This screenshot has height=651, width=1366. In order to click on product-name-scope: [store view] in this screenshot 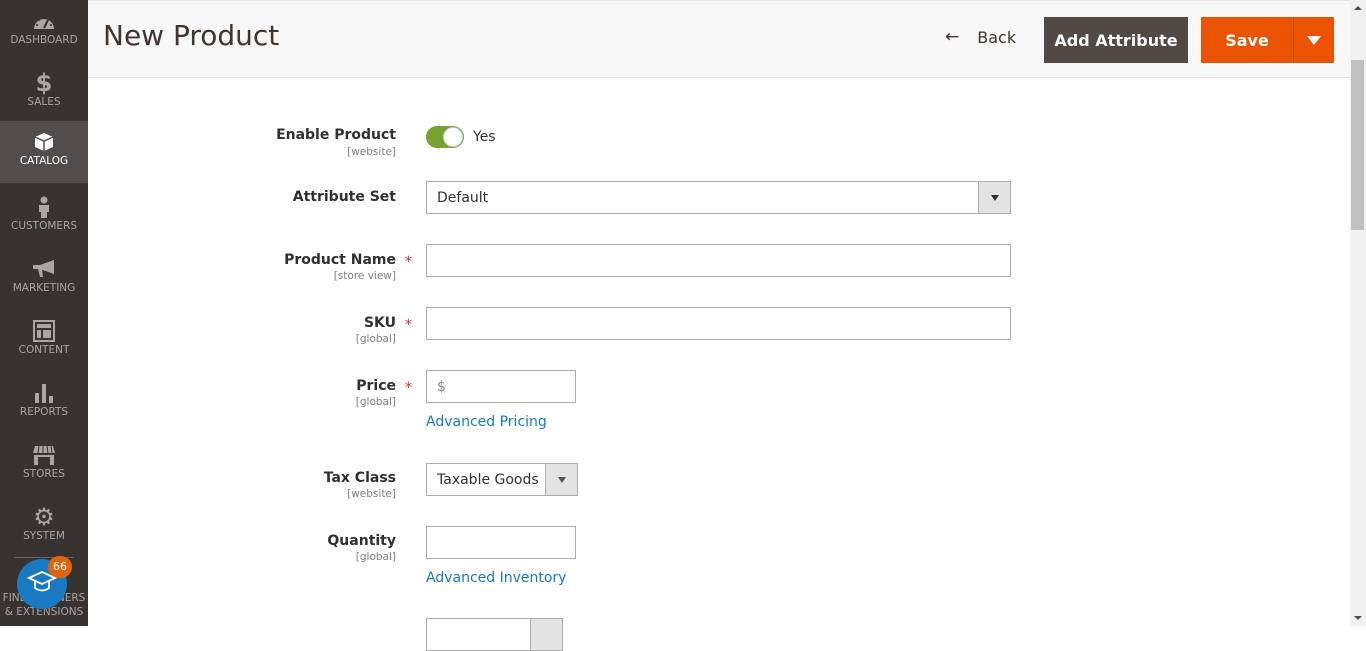, I will do `click(364, 276)`.